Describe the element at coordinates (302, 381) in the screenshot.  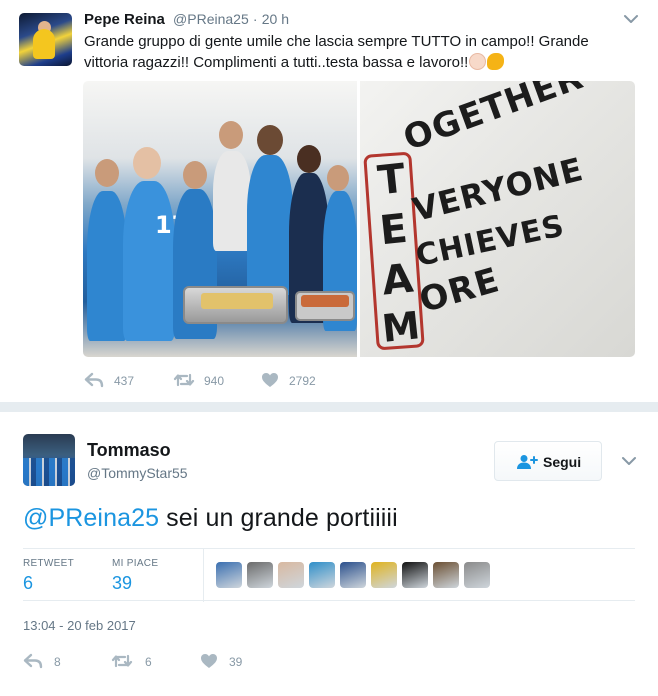
I see `like-count: 2792` at that location.